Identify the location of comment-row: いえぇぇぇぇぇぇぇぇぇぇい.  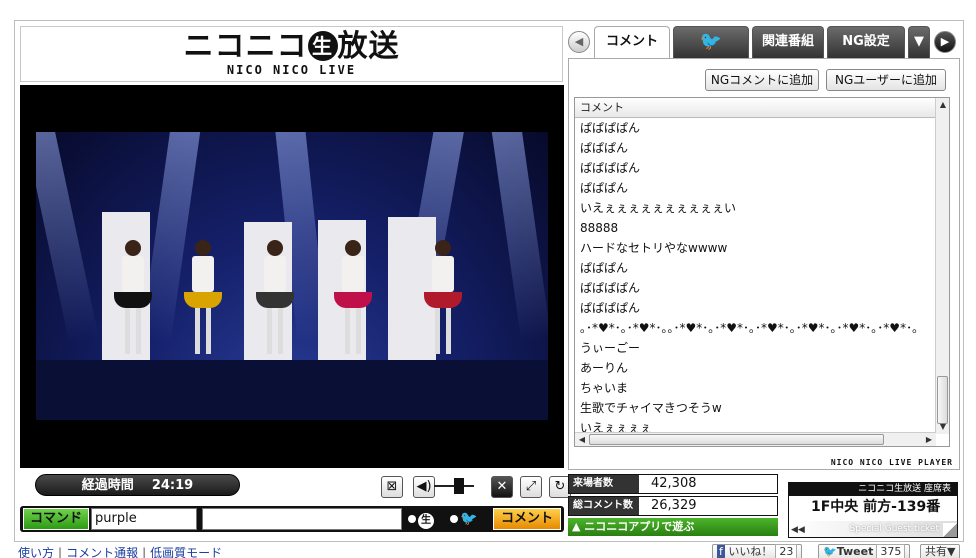
(755, 208).